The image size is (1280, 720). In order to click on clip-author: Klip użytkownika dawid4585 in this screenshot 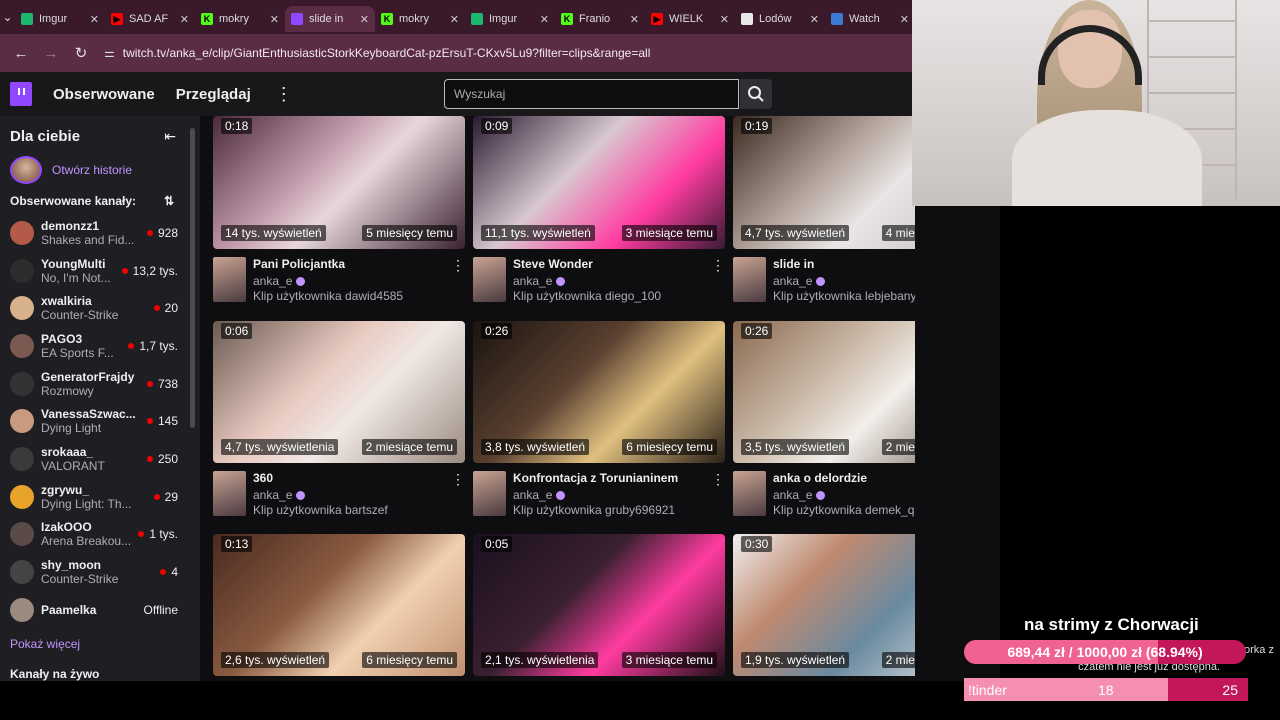, I will do `click(352, 297)`.